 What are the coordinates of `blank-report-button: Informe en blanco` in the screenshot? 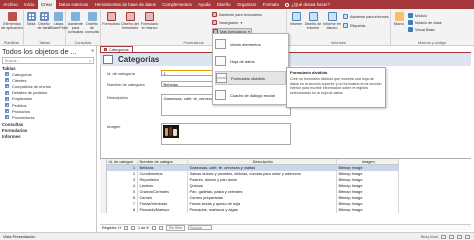 It's located at (332, 21).